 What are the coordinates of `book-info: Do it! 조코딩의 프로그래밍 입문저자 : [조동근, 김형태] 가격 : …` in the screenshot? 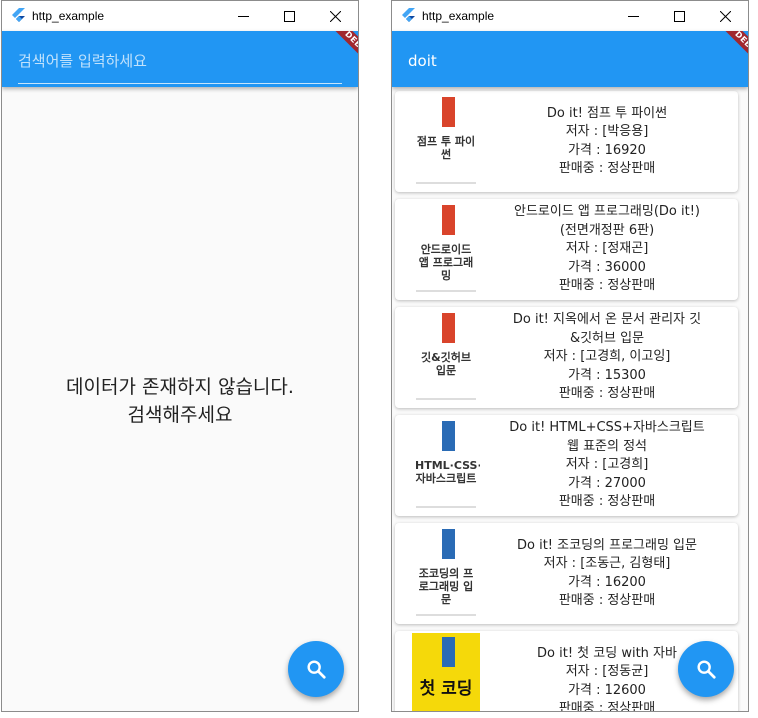 It's located at (609, 574).